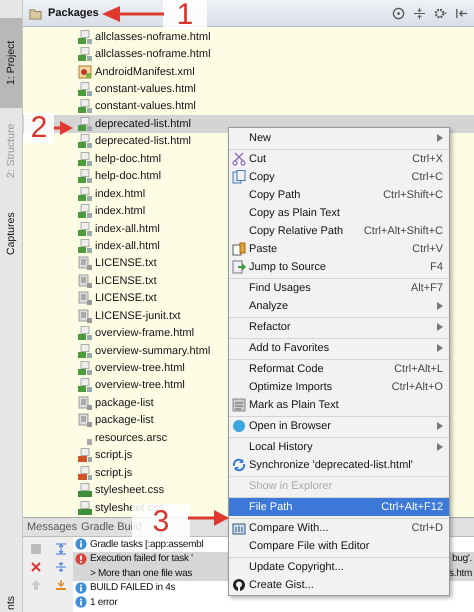 The image size is (474, 612). What do you see at coordinates (52, 527) in the screenshot?
I see `panel-title: Messages` at bounding box center [52, 527].